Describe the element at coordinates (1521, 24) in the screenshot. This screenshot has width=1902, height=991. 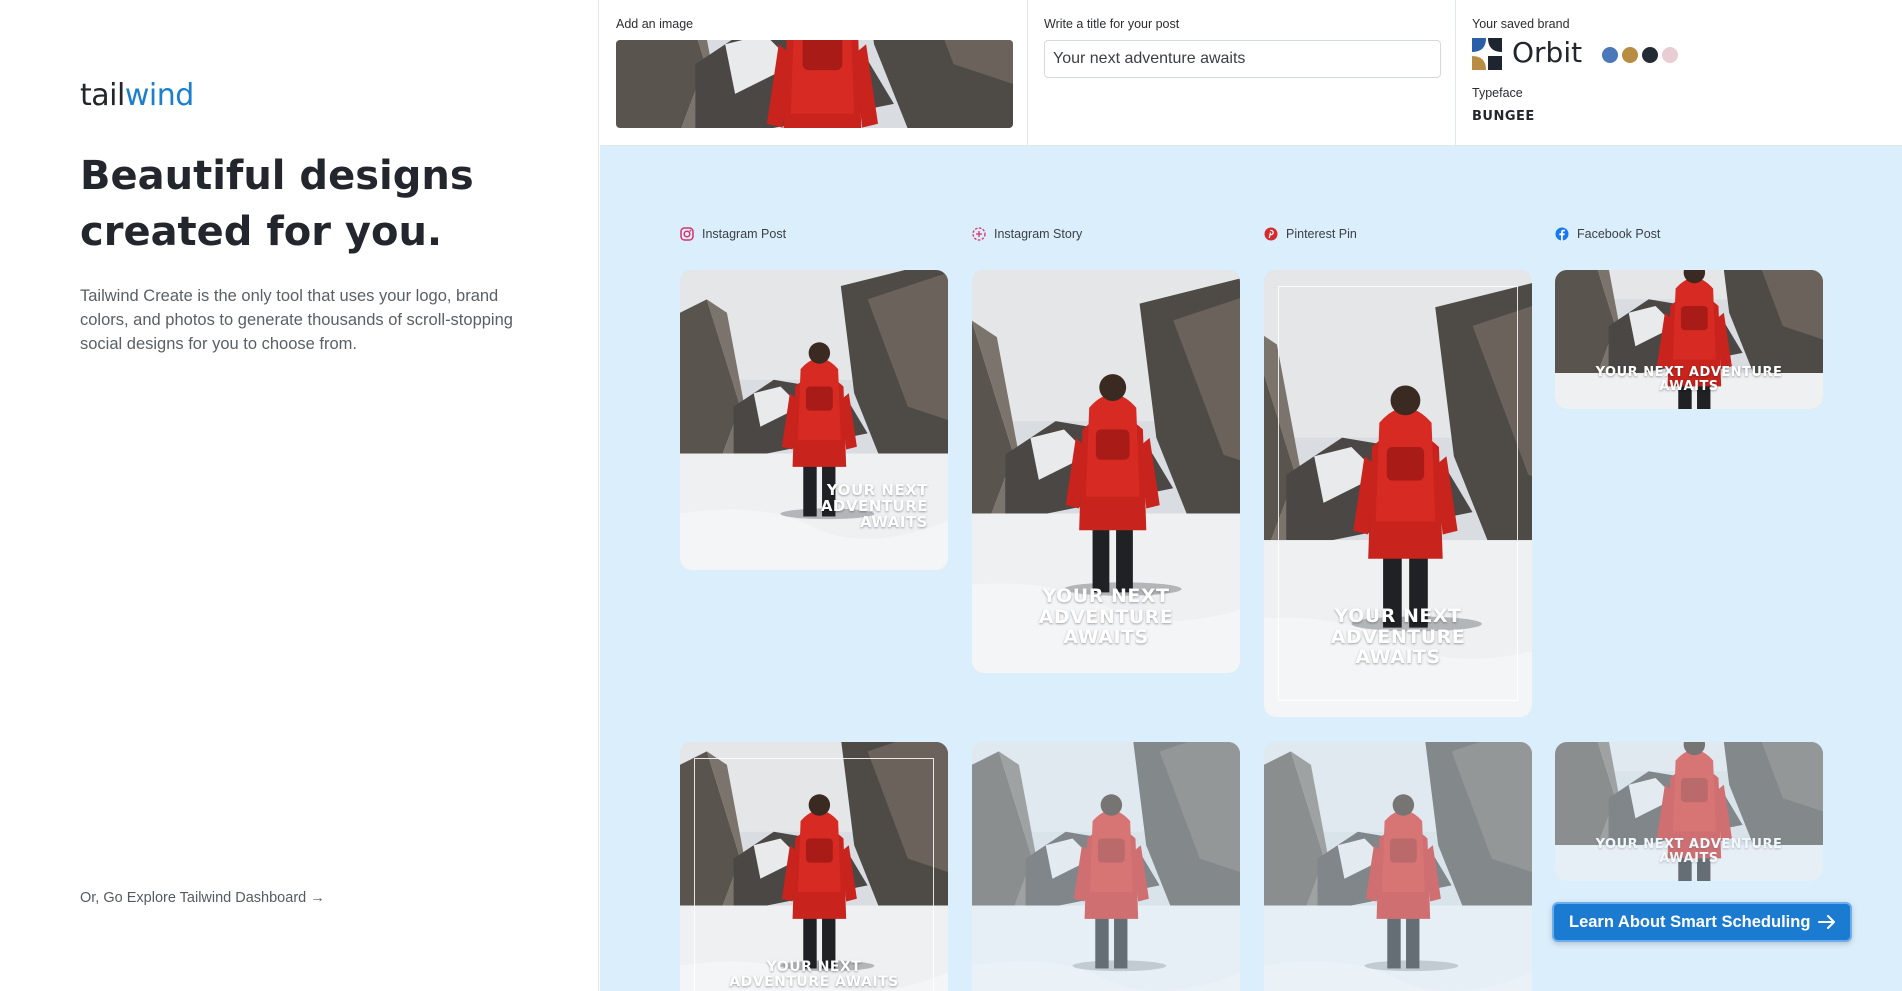
I see `brand-label: Your saved brand` at that location.